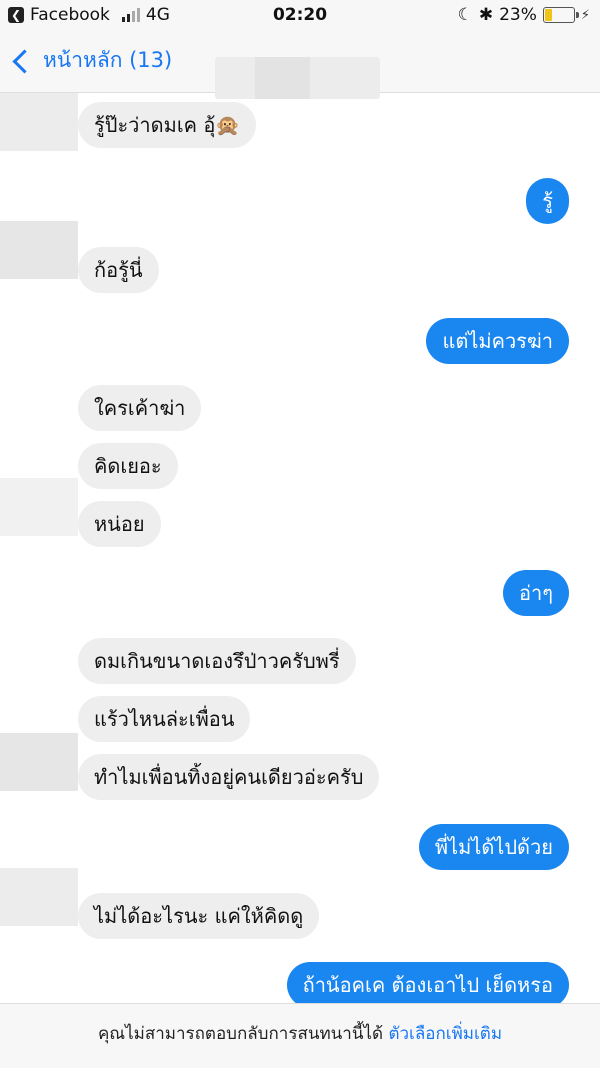  What do you see at coordinates (465, 15) in the screenshot?
I see `moon-icon: ☾` at bounding box center [465, 15].